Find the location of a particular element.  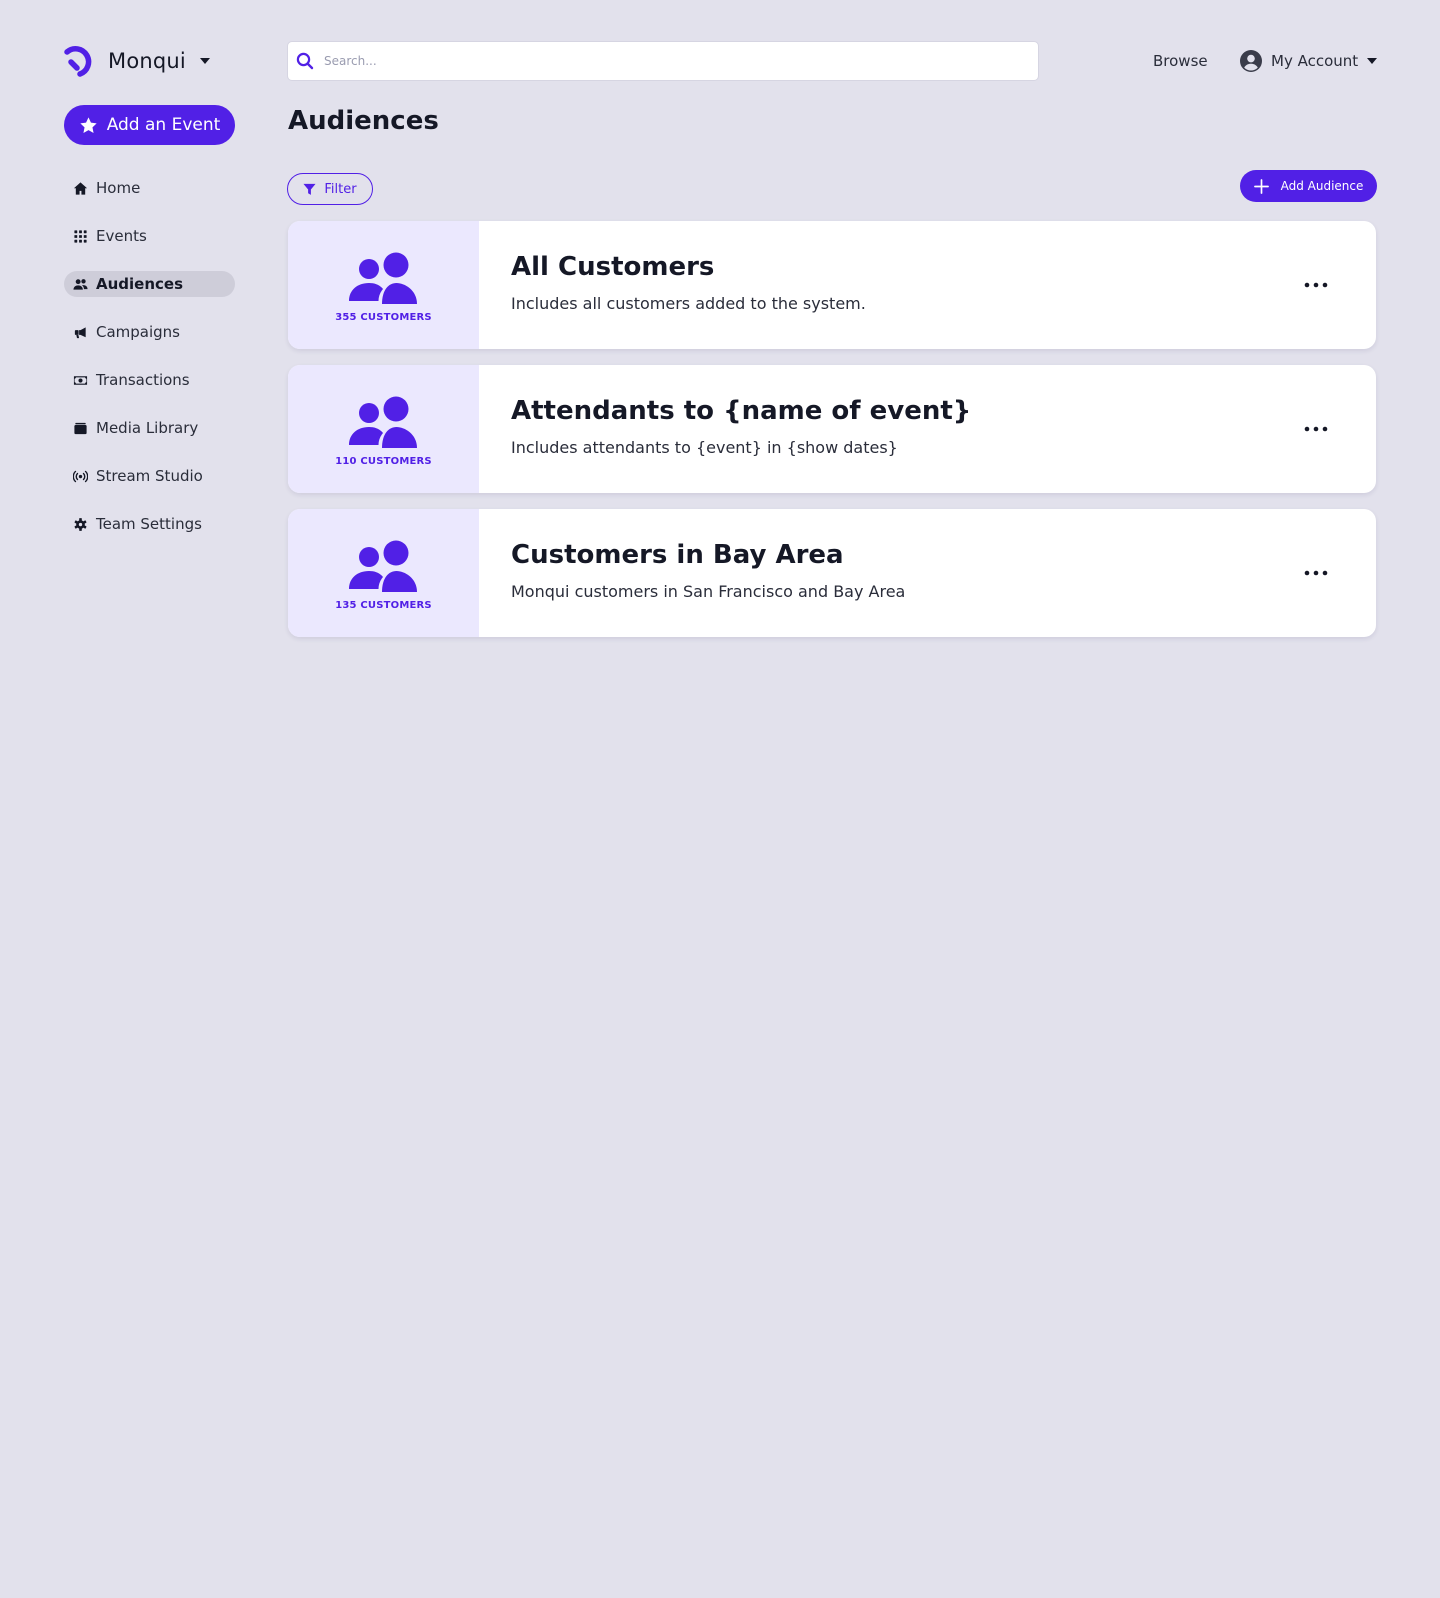

star-icon is located at coordinates (88, 124).